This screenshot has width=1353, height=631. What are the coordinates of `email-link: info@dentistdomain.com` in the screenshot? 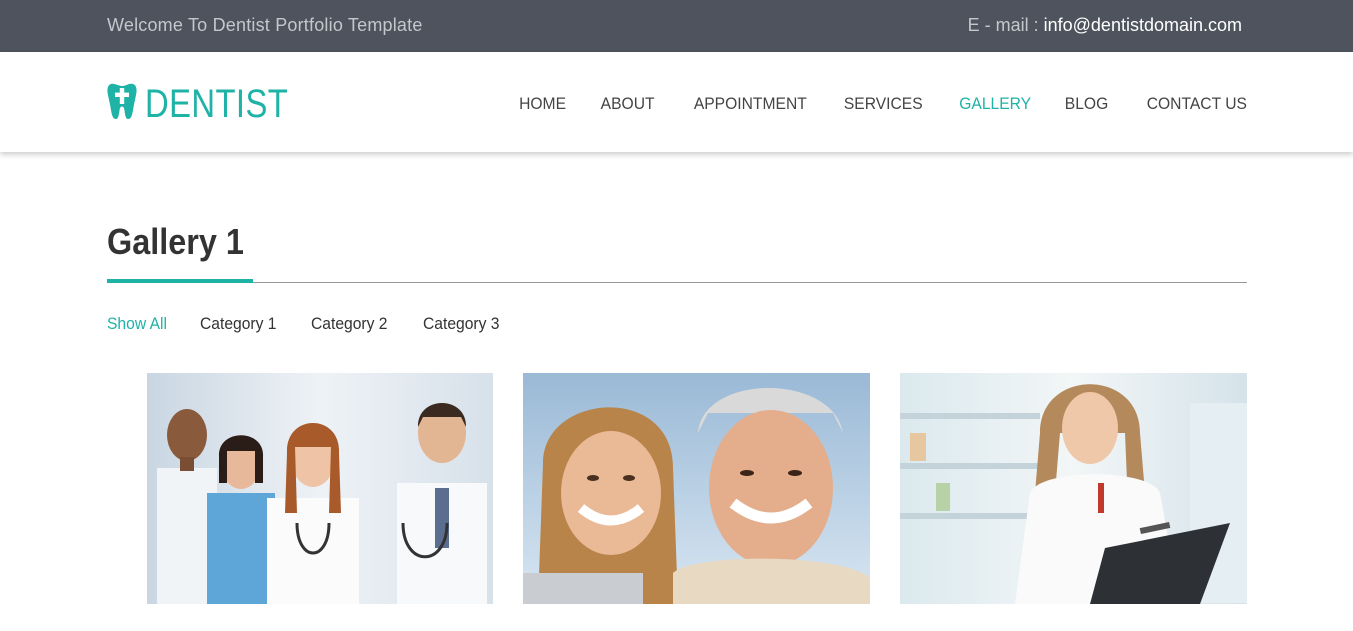 It's located at (1143, 25).